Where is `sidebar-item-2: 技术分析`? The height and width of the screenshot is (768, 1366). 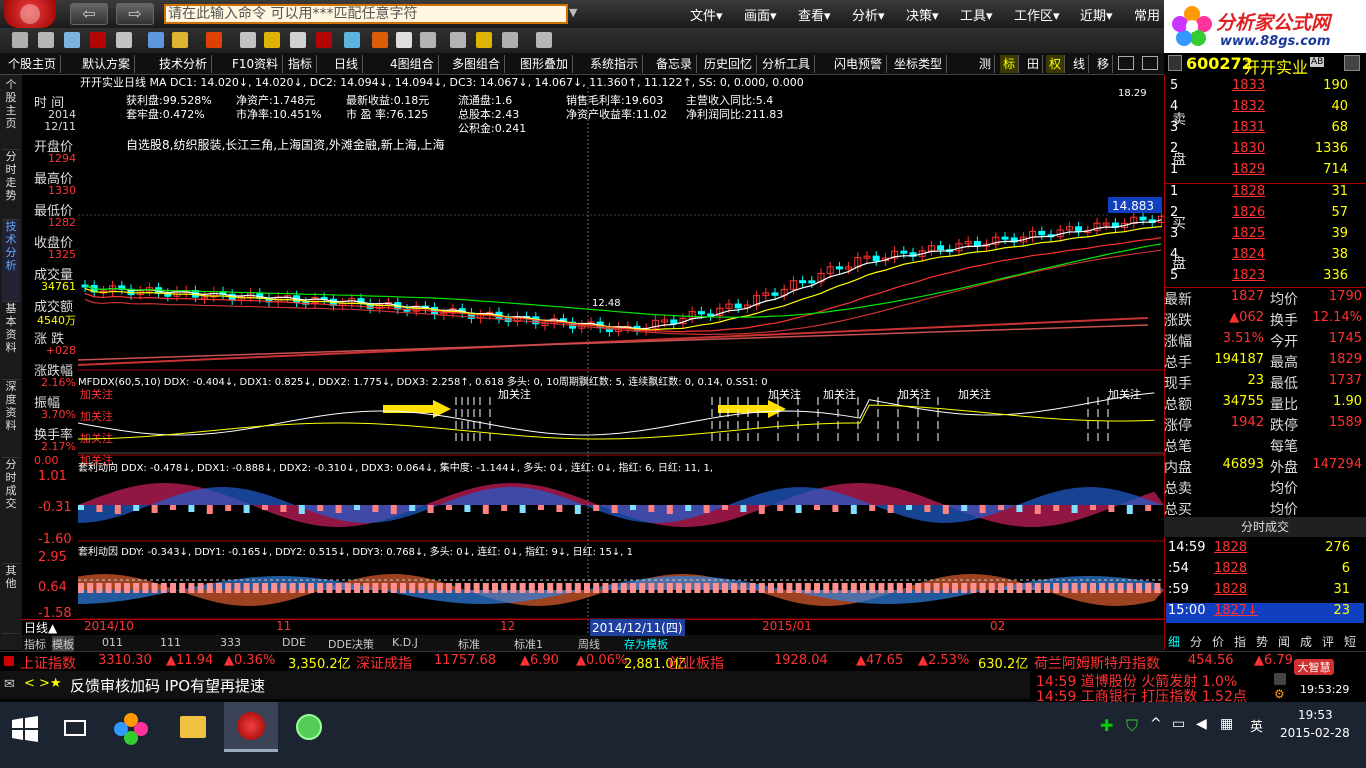
sidebar-item-2: 技术分析 is located at coordinates (11, 261).